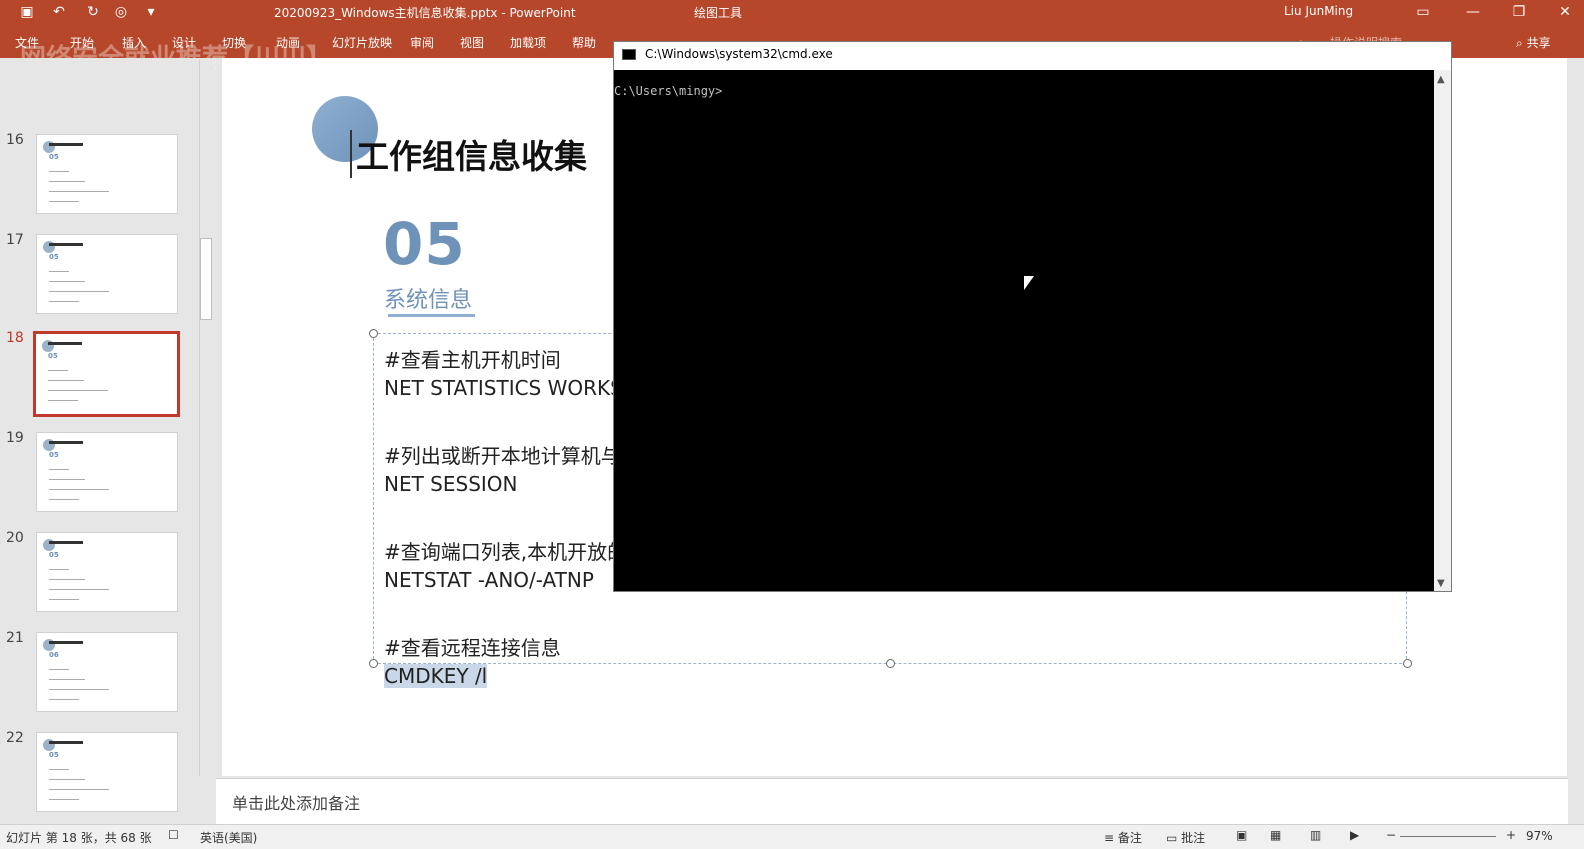  Describe the element at coordinates (892, 801) in the screenshot. I see `notes-pane` at that location.